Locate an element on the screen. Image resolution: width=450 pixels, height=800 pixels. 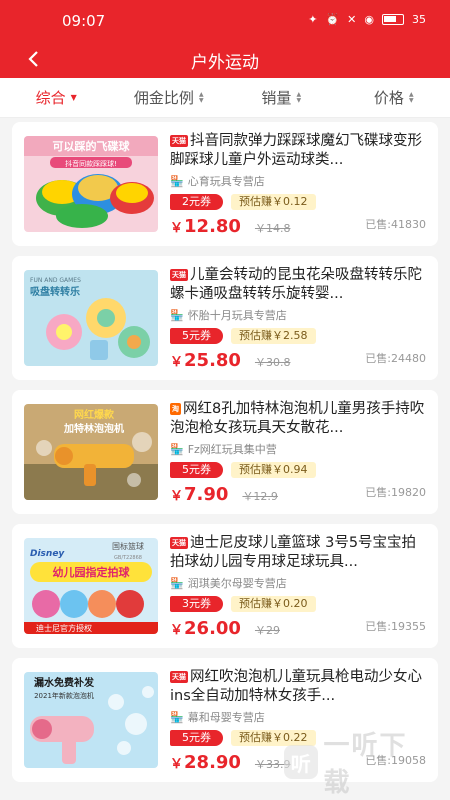
alarm-icon: ⏰ is located at coordinates (332, 19).